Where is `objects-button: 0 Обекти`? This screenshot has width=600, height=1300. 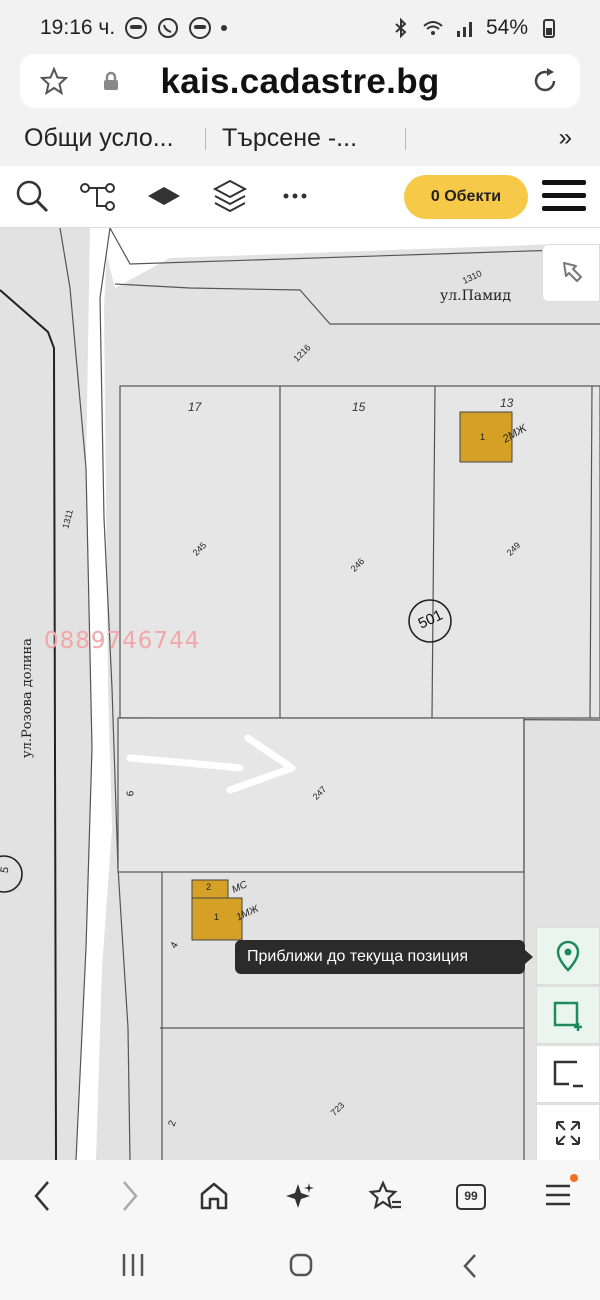 objects-button: 0 Обекти is located at coordinates (466, 197).